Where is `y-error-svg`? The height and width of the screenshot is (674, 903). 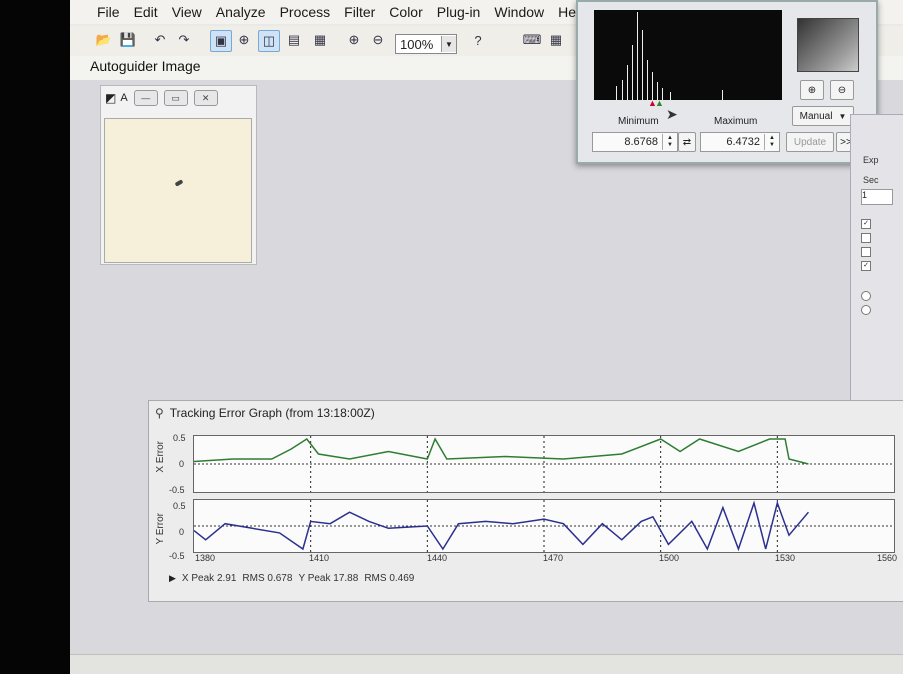 y-error-svg is located at coordinates (543, 526).